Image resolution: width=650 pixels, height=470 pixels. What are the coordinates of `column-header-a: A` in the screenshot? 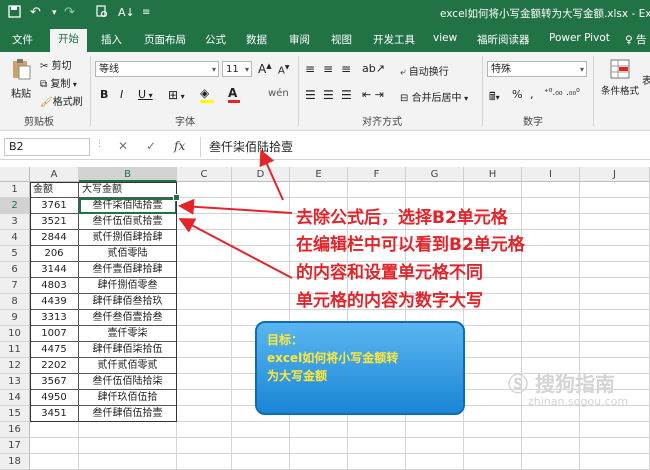 It's located at (54, 174).